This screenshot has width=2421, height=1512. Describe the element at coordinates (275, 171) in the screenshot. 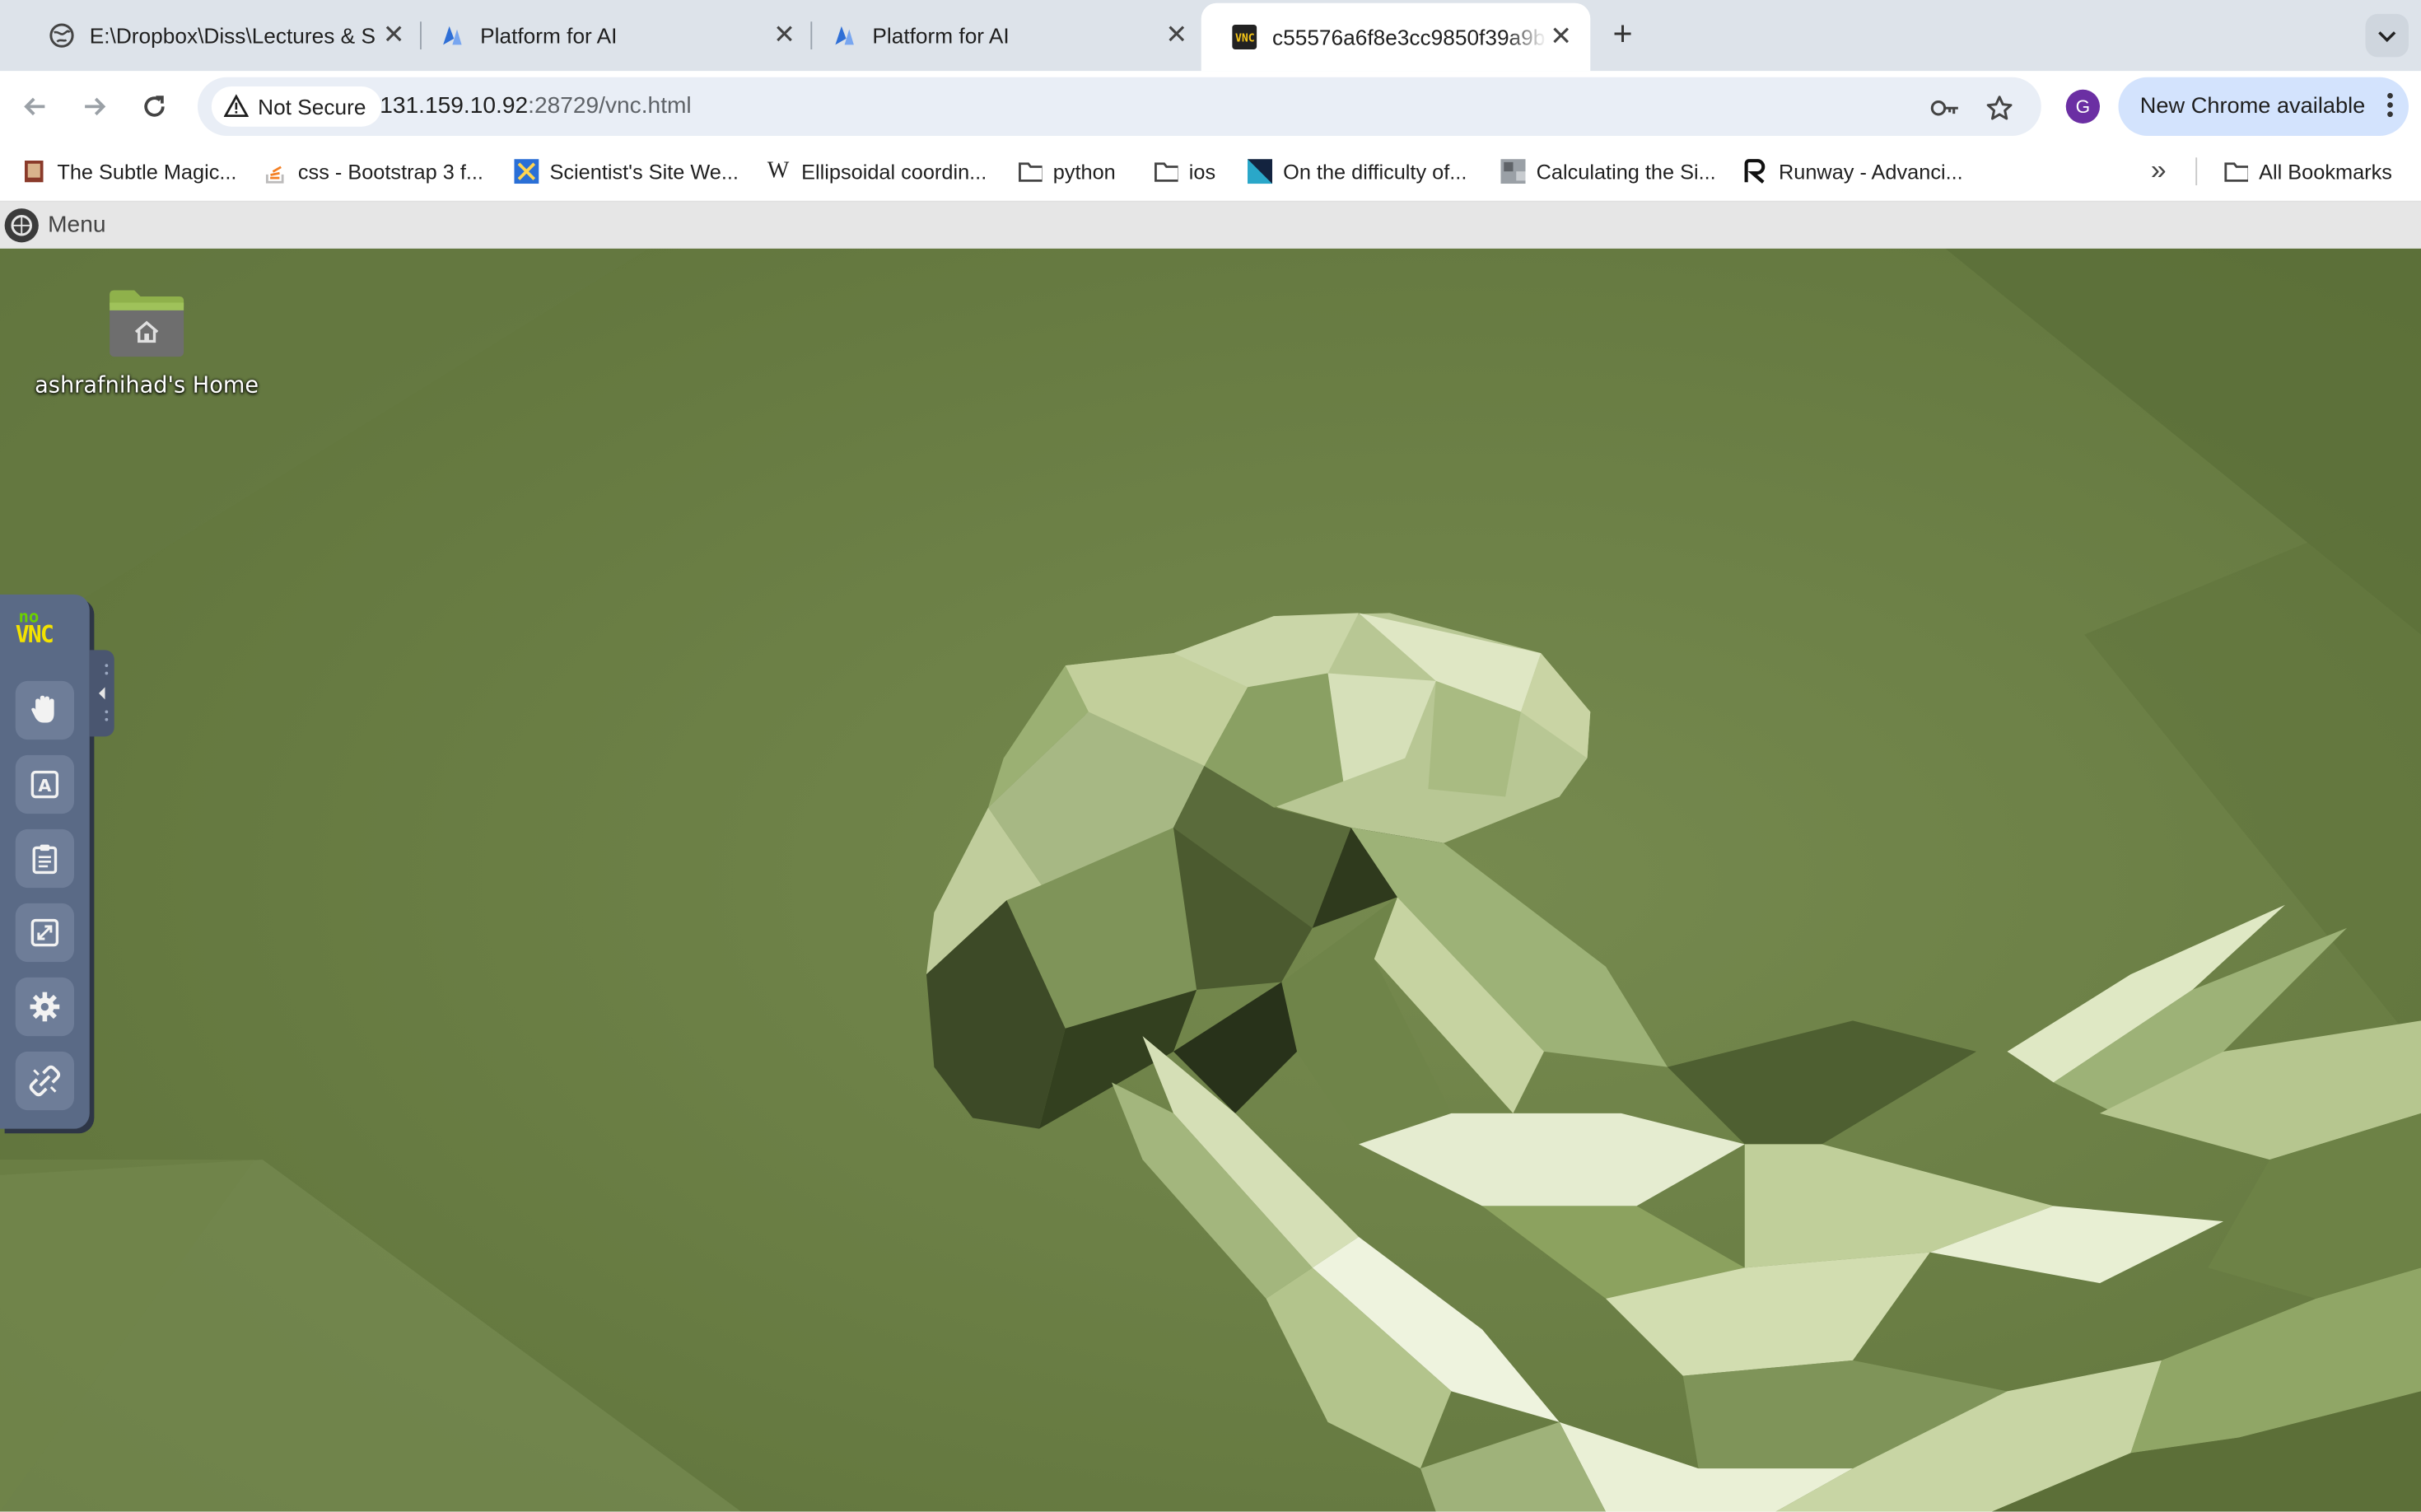

I see `stackoverflow-icon` at that location.